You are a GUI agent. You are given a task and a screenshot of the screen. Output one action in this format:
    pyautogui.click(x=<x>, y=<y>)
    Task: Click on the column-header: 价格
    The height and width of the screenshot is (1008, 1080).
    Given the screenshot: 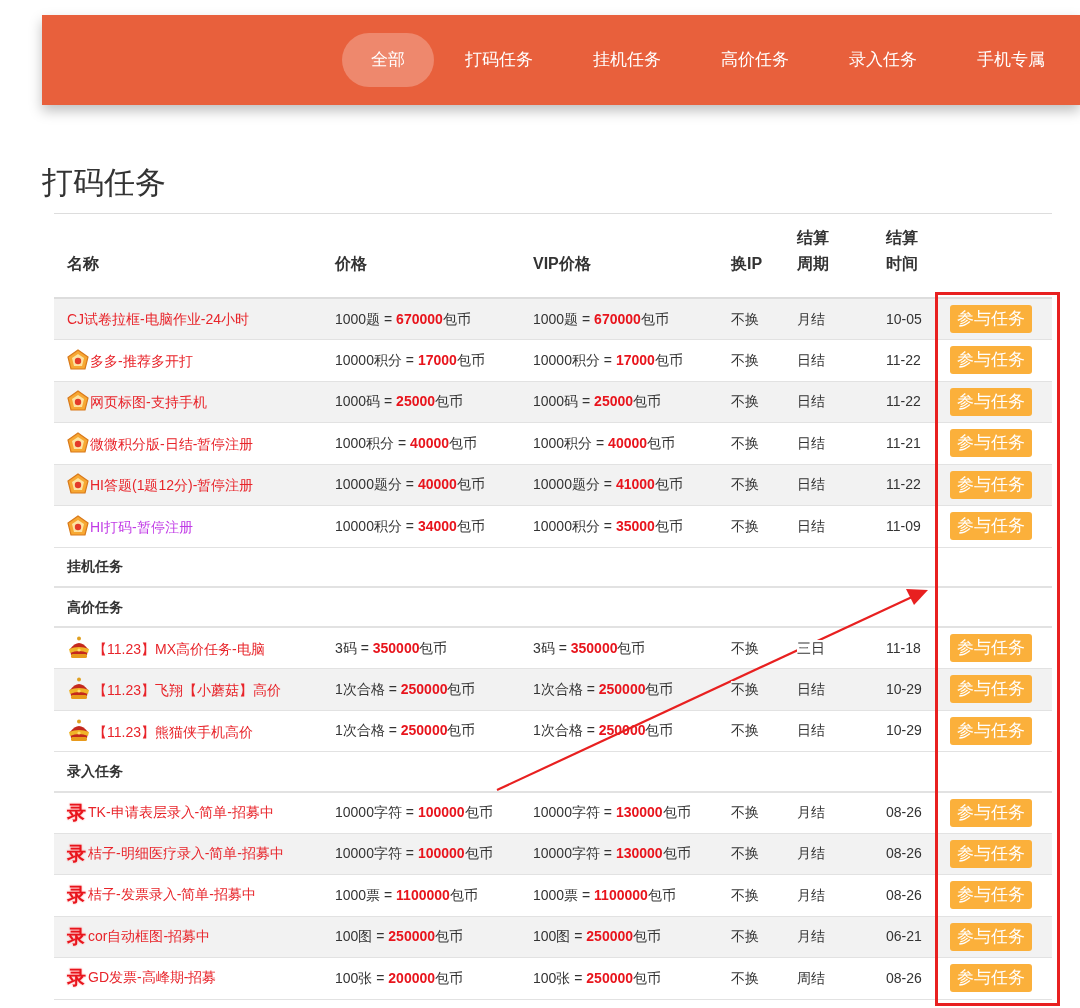 What is the action you would take?
    pyautogui.click(x=351, y=264)
    